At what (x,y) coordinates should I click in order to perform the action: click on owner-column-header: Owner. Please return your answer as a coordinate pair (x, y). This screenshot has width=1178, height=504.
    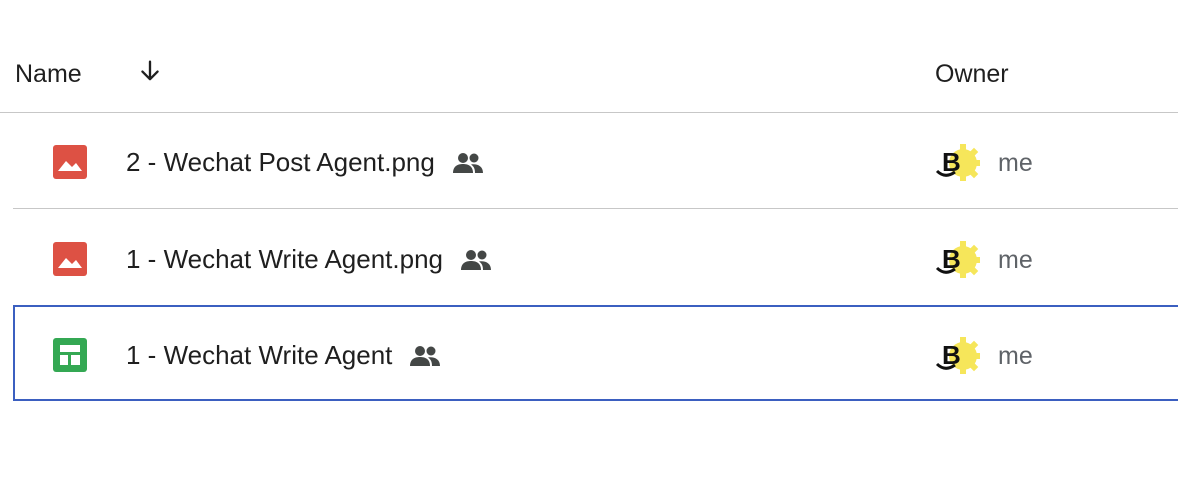
    Looking at the image, I should click on (972, 74).